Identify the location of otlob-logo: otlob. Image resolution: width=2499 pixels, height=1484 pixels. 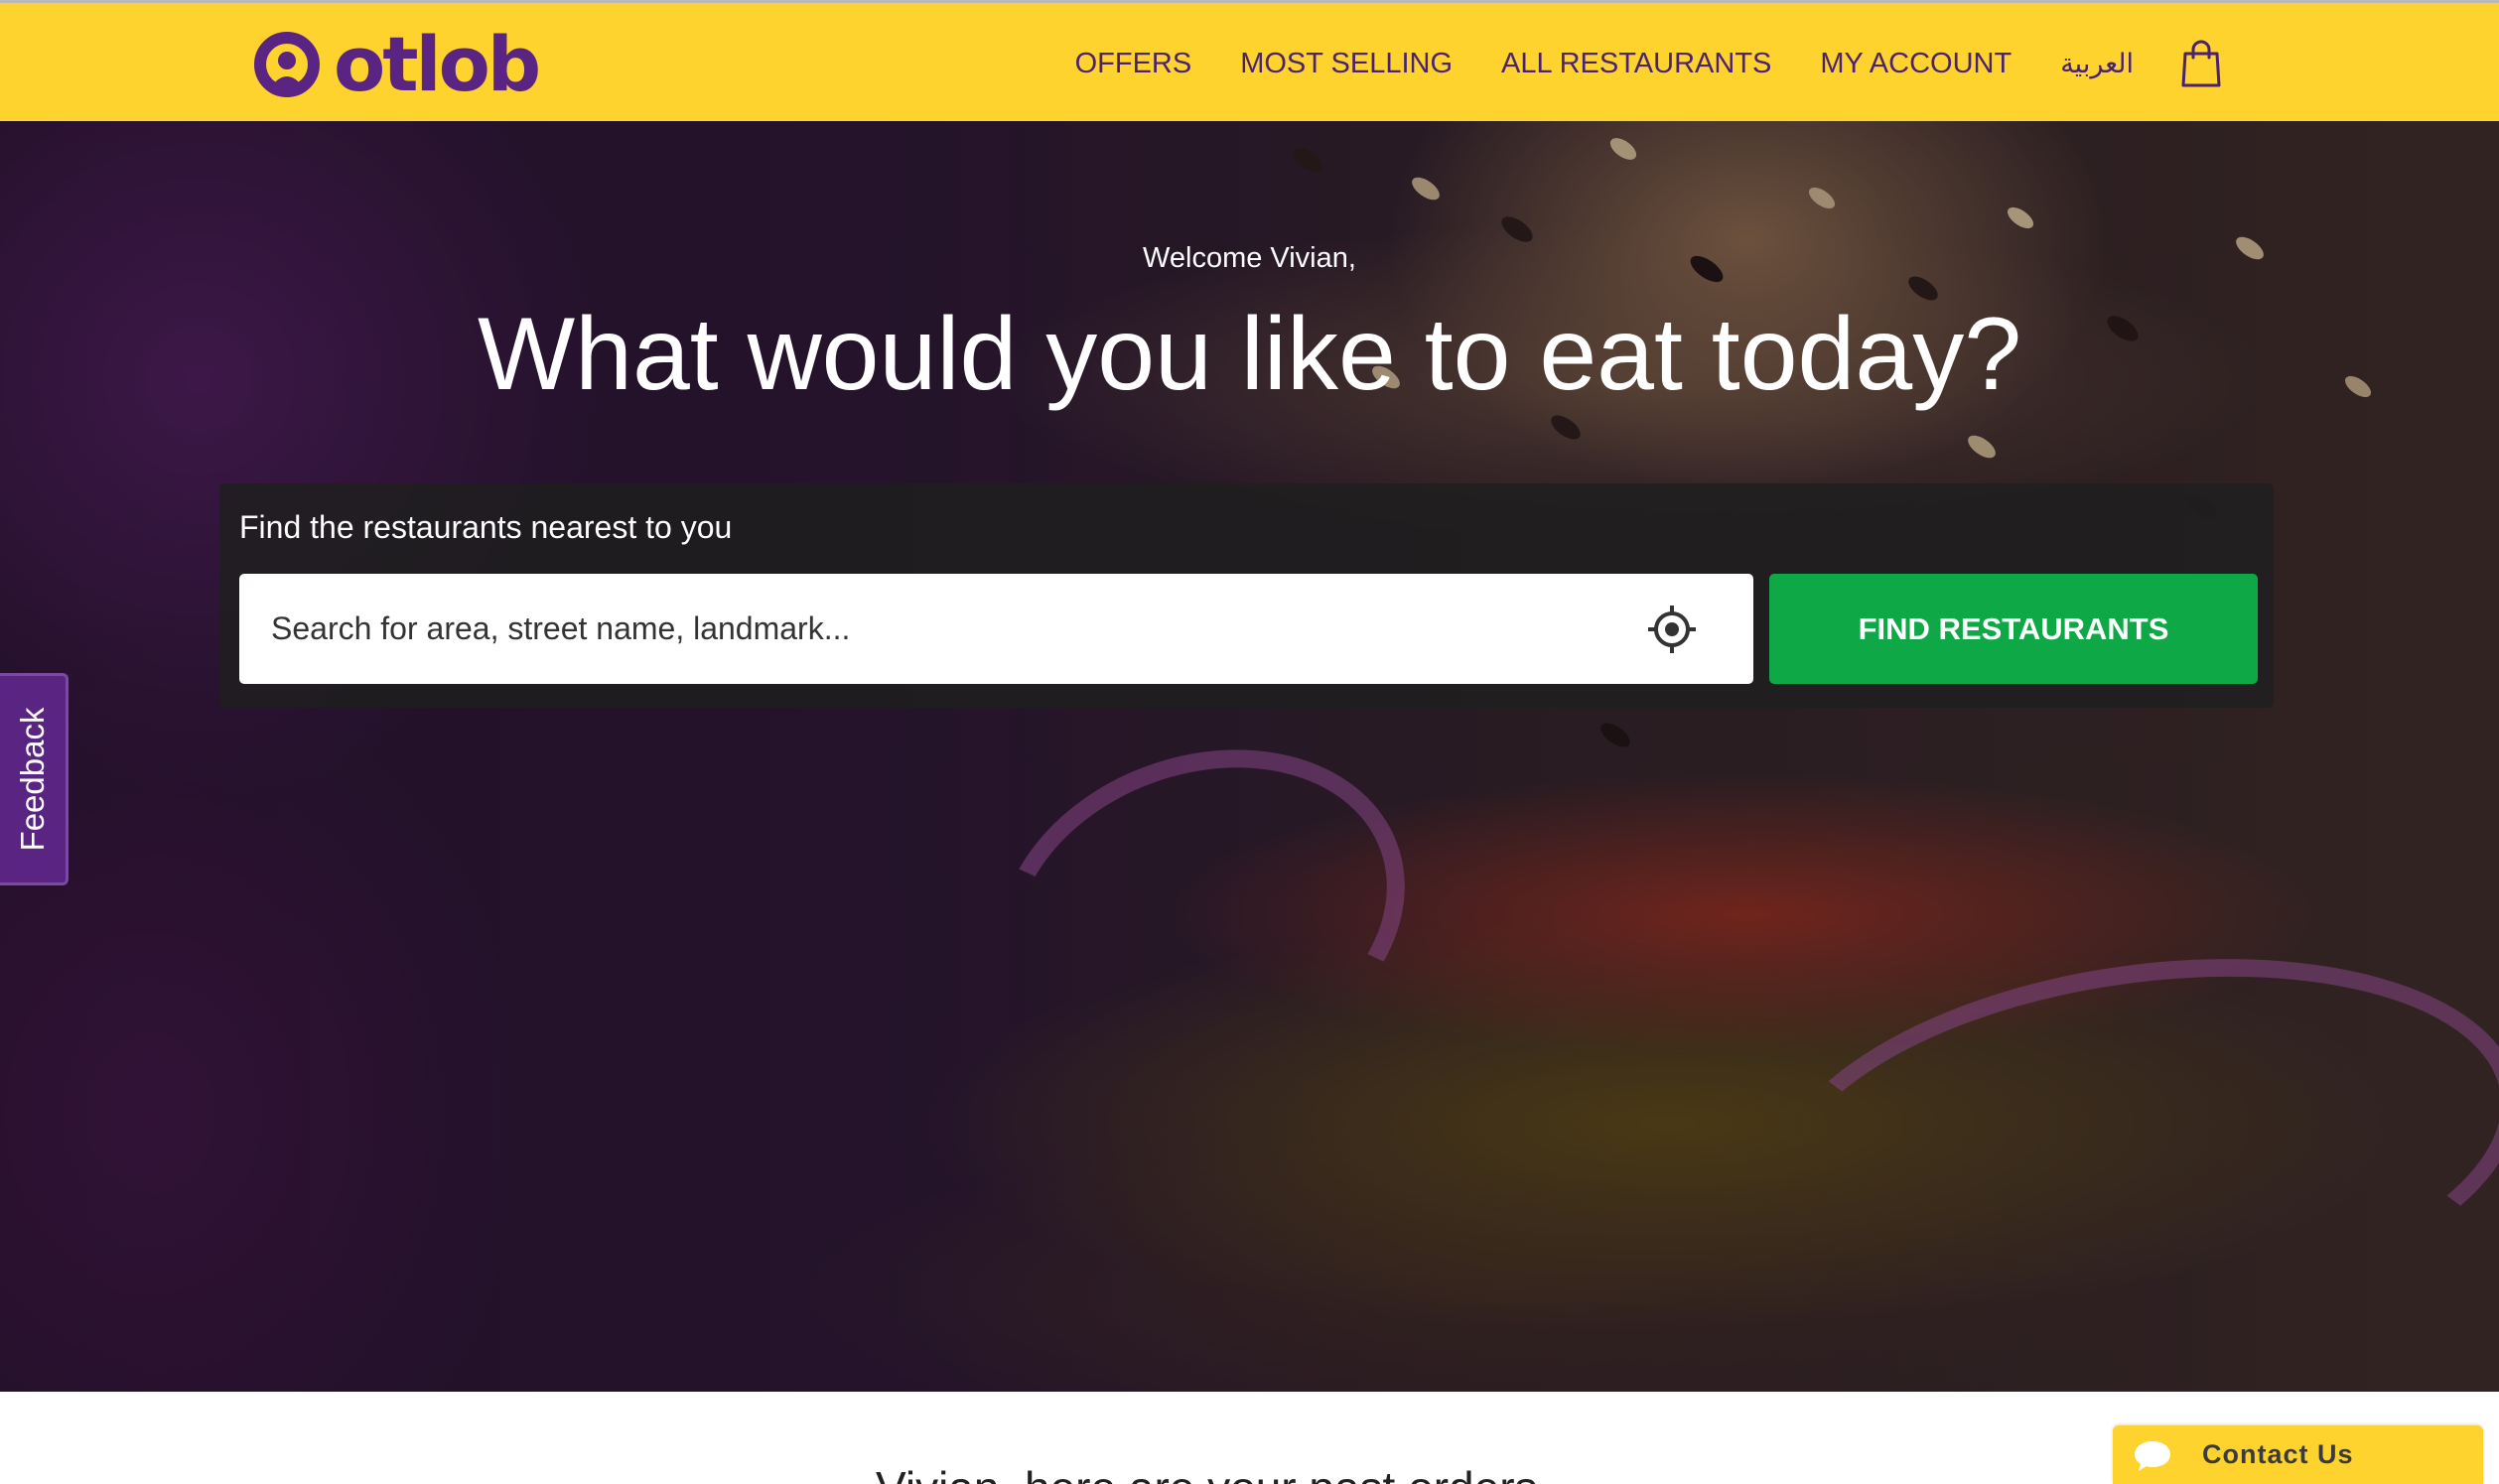
(397, 64).